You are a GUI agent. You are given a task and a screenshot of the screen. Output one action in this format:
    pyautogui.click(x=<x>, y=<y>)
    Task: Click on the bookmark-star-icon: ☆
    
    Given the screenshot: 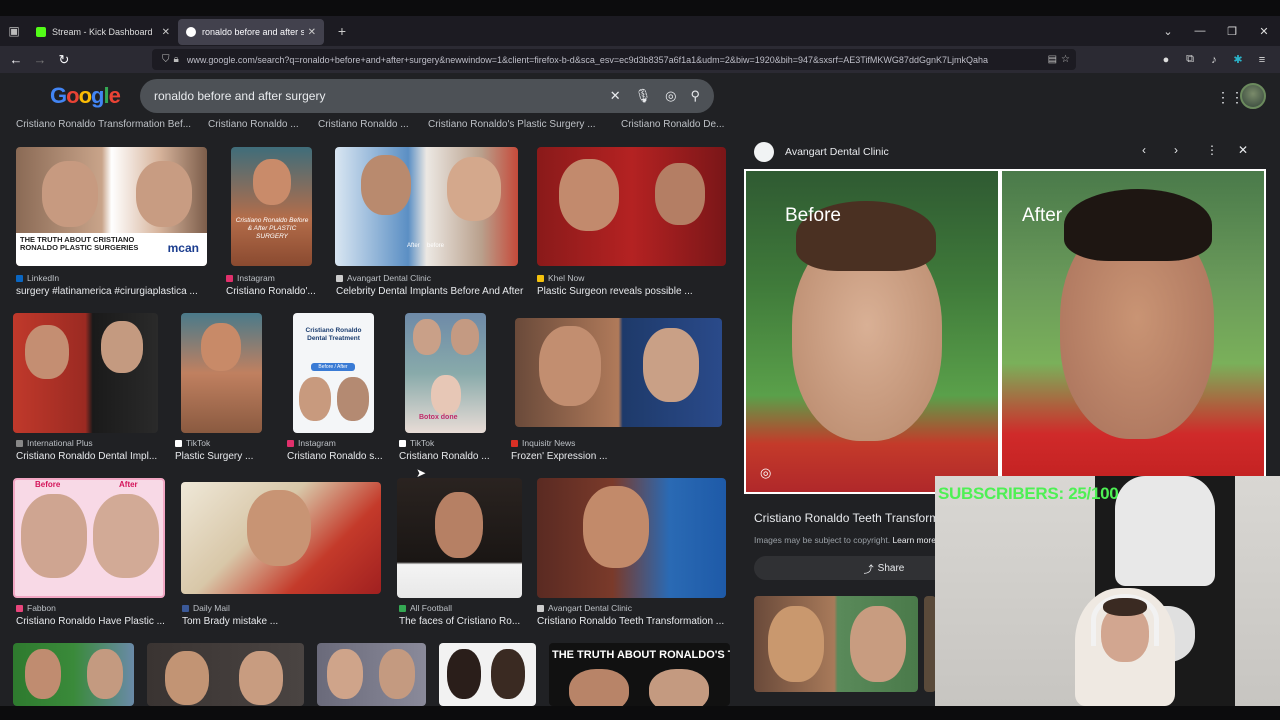 What is the action you would take?
    pyautogui.click(x=1065, y=59)
    